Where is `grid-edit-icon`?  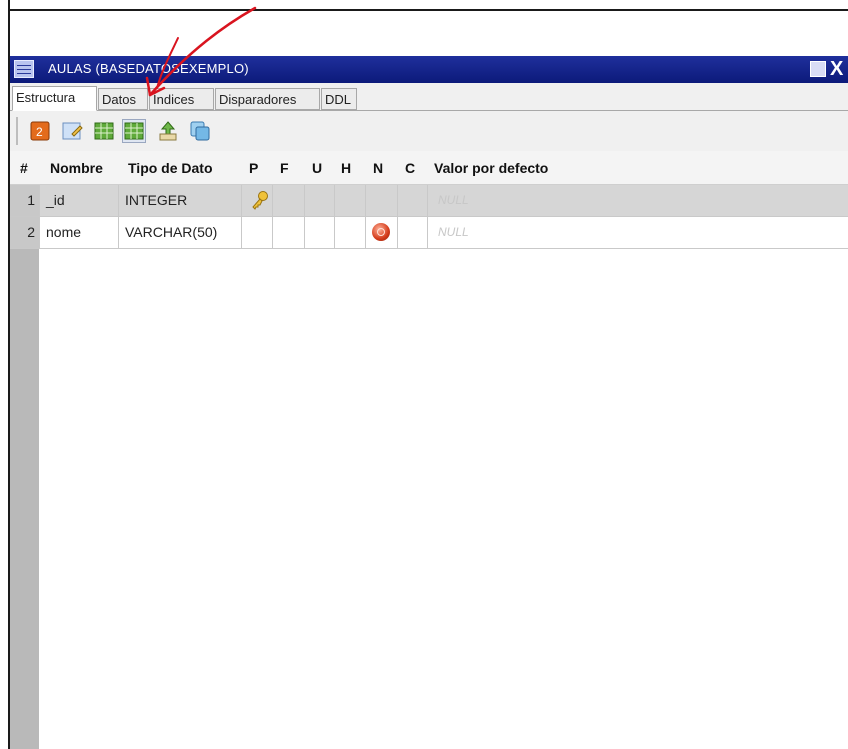 grid-edit-icon is located at coordinates (134, 131).